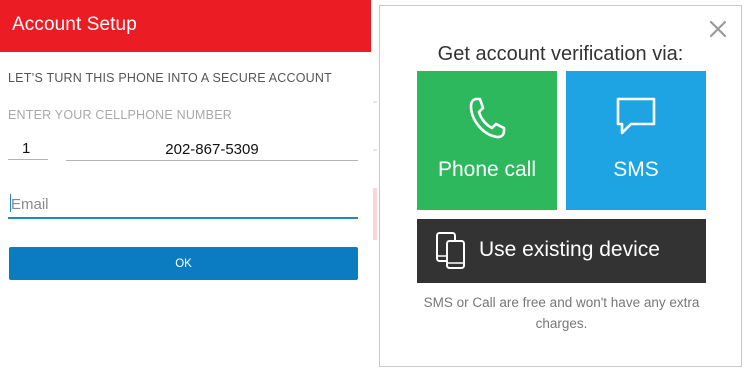 The height and width of the screenshot is (374, 746). I want to click on app-bar-title: Account Setup, so click(74, 24).